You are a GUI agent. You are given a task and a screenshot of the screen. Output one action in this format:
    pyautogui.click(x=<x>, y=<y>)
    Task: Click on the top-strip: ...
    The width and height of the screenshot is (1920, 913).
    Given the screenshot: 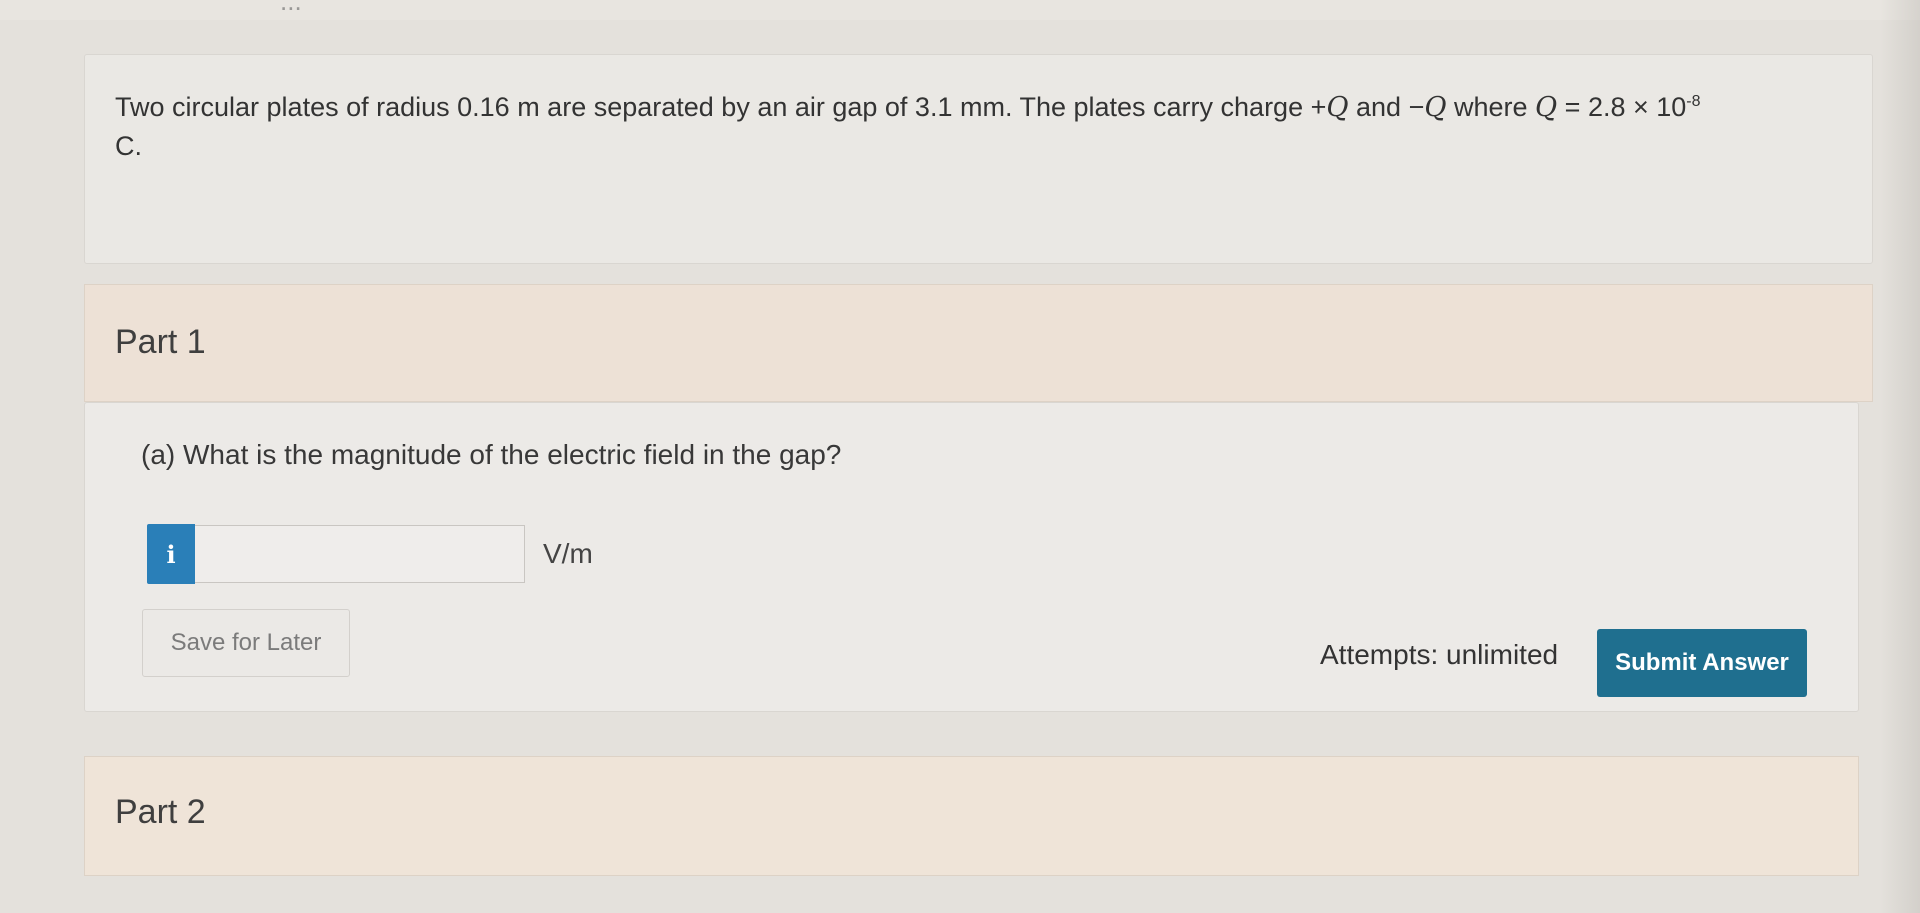 What is the action you would take?
    pyautogui.click(x=960, y=10)
    